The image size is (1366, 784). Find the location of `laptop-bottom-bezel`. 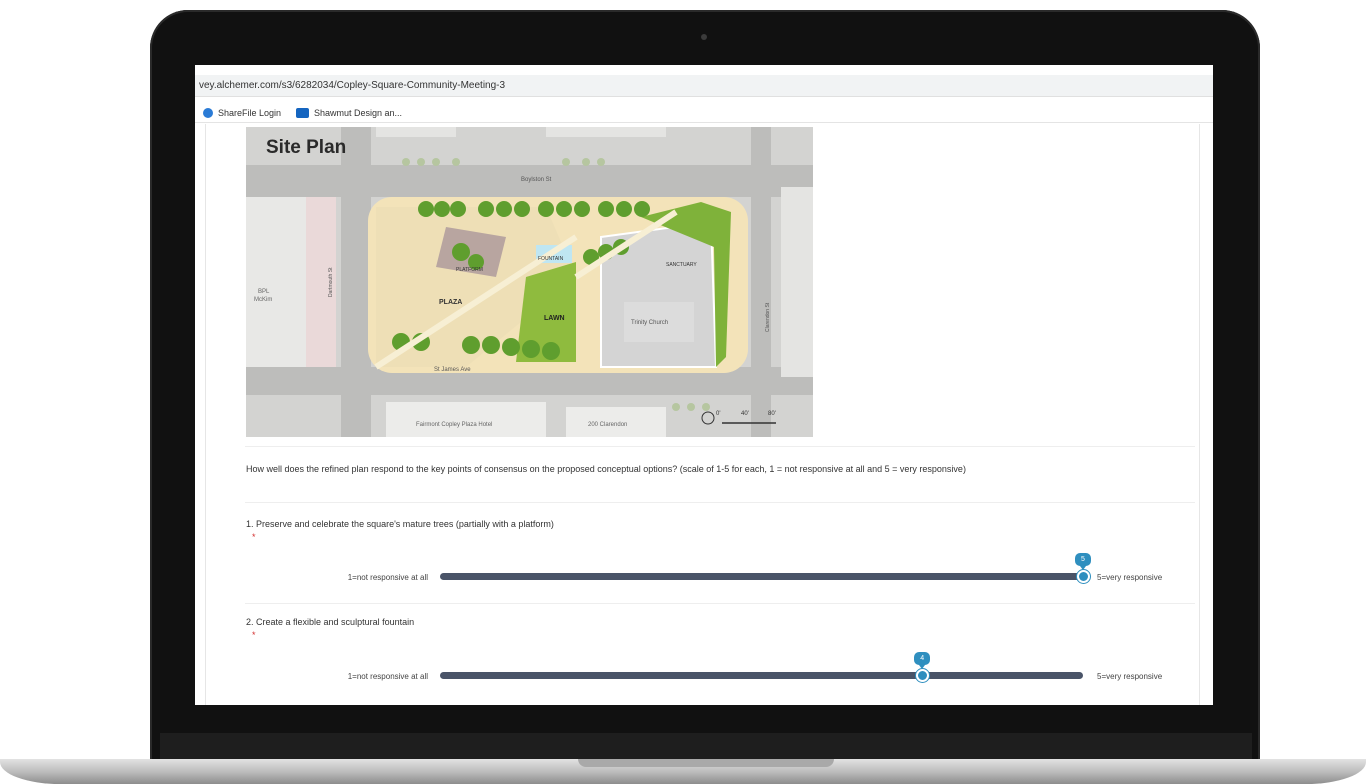

laptop-bottom-bezel is located at coordinates (706, 746).